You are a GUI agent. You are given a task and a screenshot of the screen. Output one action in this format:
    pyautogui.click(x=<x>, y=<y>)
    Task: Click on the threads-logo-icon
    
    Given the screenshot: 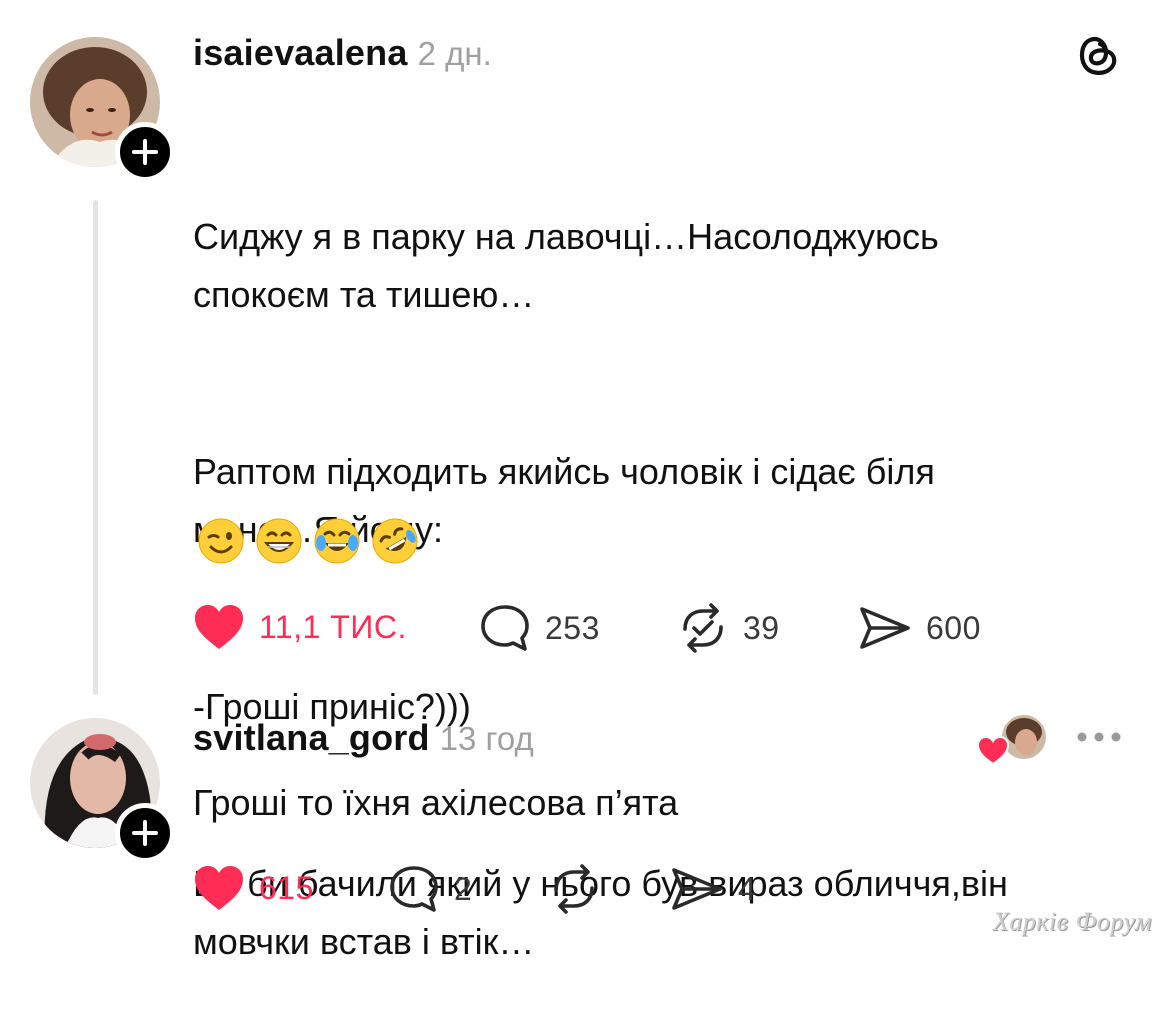 What is the action you would take?
    pyautogui.click(x=1098, y=53)
    